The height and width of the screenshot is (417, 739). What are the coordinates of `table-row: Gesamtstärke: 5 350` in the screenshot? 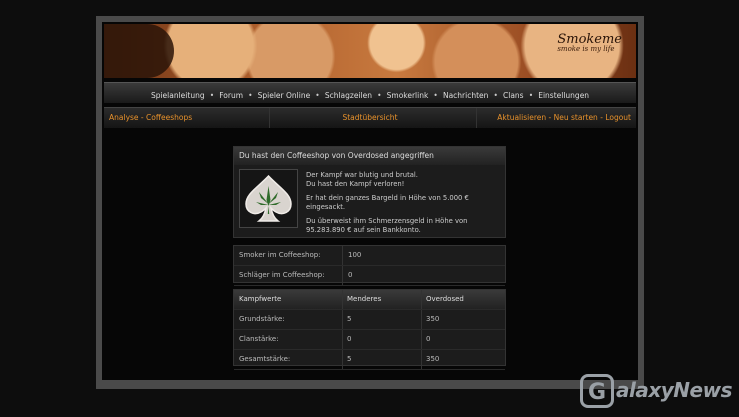 It's located at (369, 360).